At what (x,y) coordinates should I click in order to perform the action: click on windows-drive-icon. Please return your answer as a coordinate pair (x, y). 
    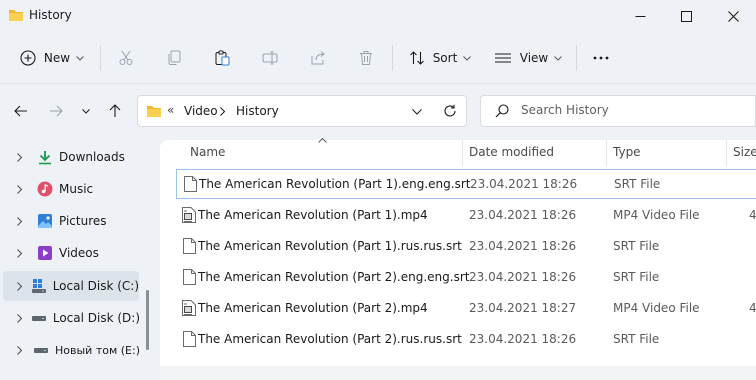
    Looking at the image, I should click on (39, 286).